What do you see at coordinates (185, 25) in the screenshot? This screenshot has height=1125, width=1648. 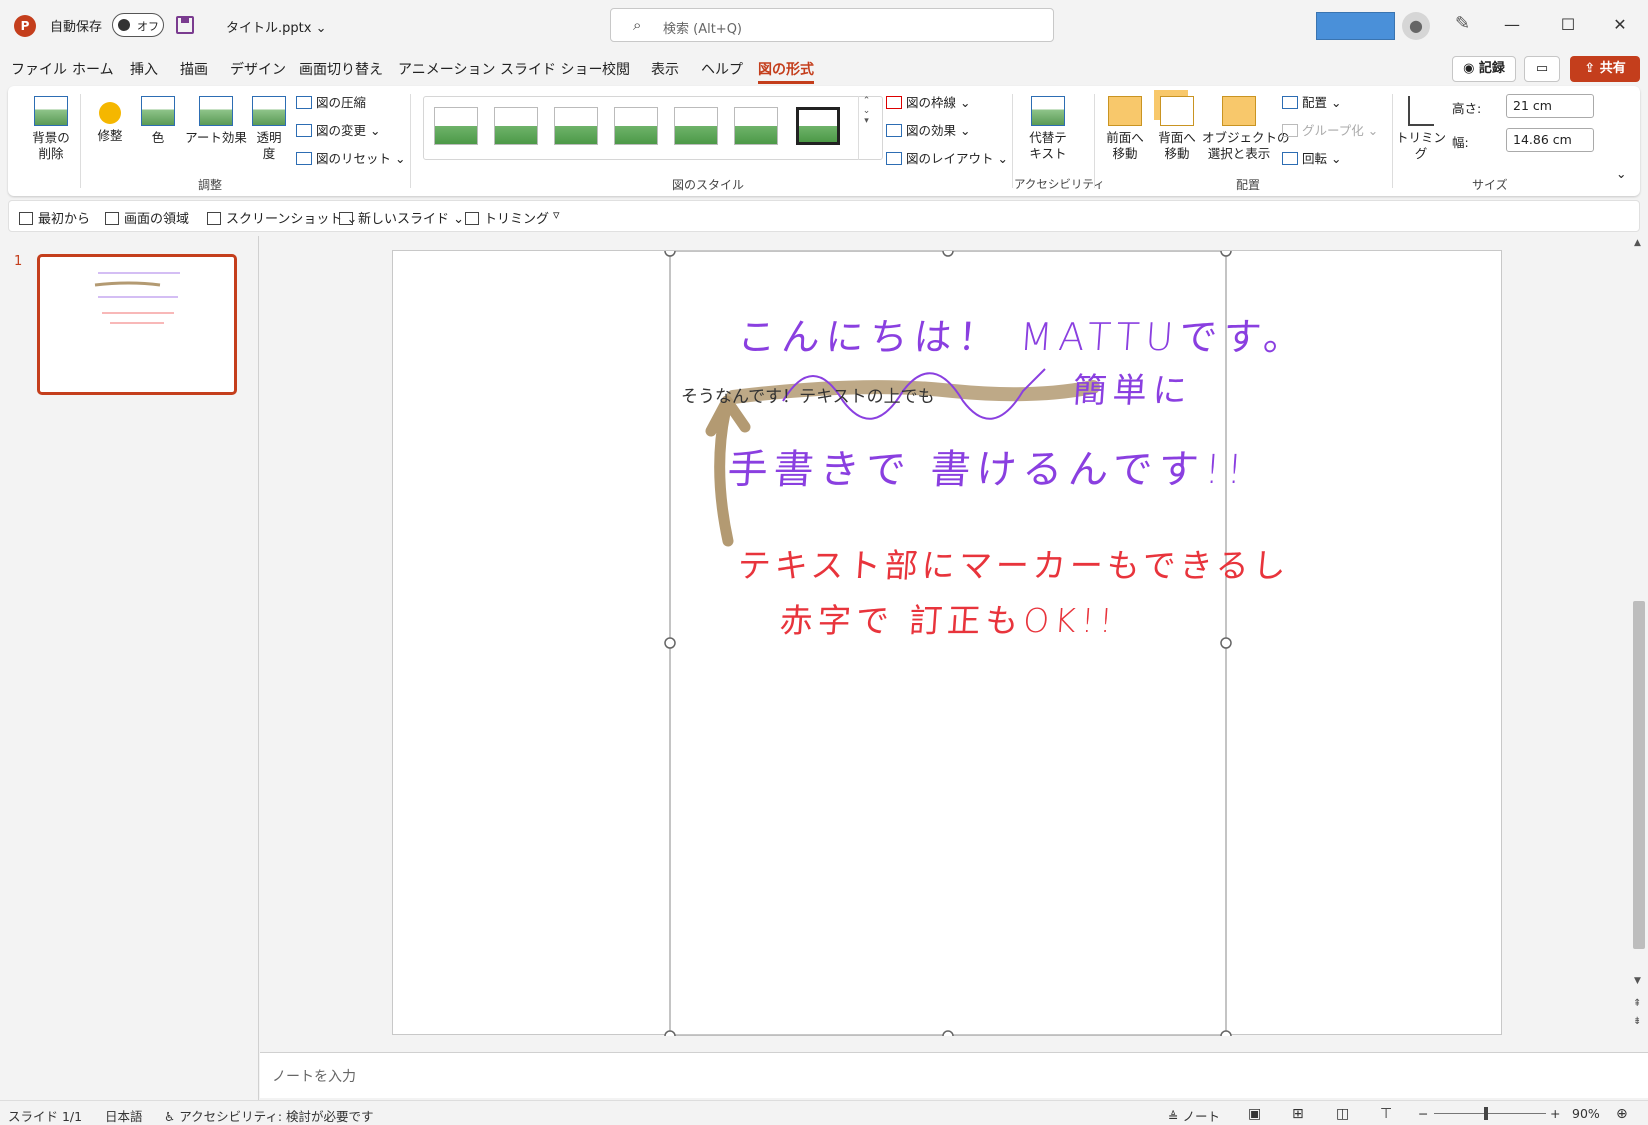 I see `save-icon` at bounding box center [185, 25].